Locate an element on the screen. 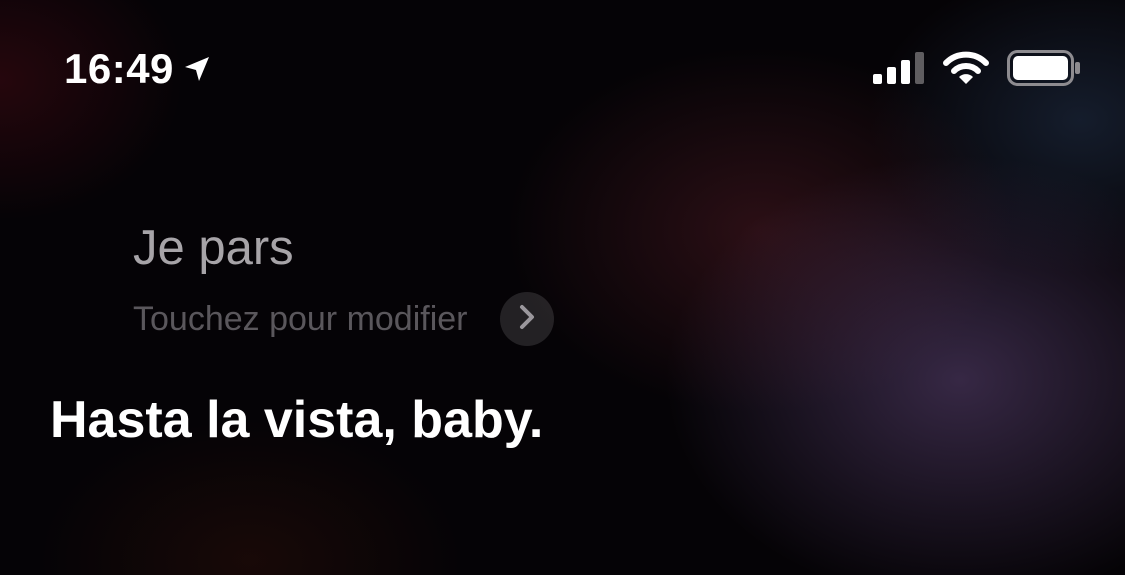 The width and height of the screenshot is (1125, 575). edit-chevron-button is located at coordinates (526, 319).